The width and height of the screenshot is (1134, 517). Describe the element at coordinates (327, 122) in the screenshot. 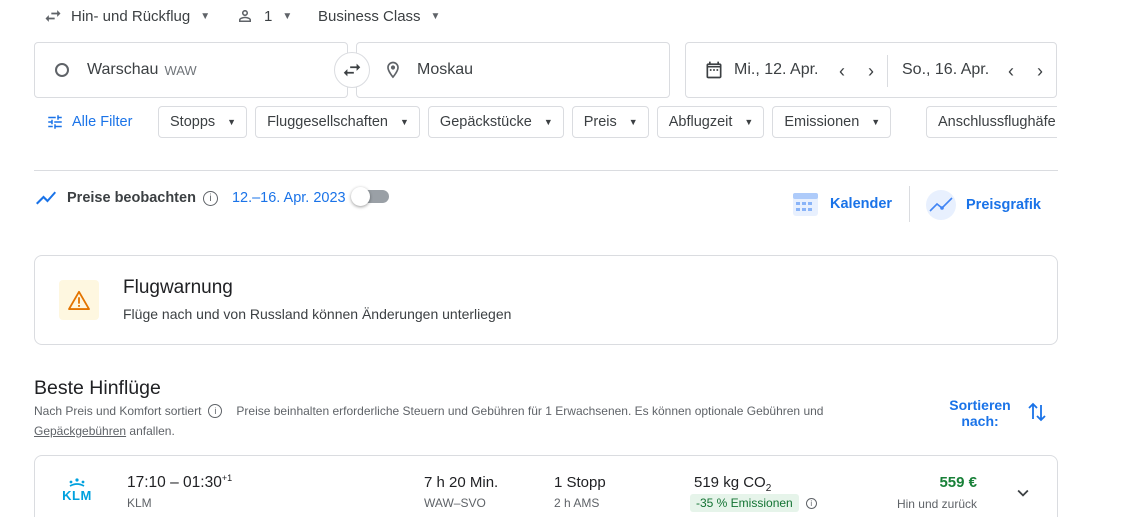

I see `chip-label: Fluggesellschaften` at that location.